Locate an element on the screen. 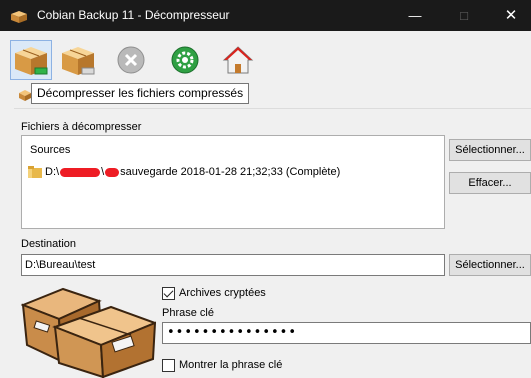  box-gray-icon is located at coordinates (78, 61).